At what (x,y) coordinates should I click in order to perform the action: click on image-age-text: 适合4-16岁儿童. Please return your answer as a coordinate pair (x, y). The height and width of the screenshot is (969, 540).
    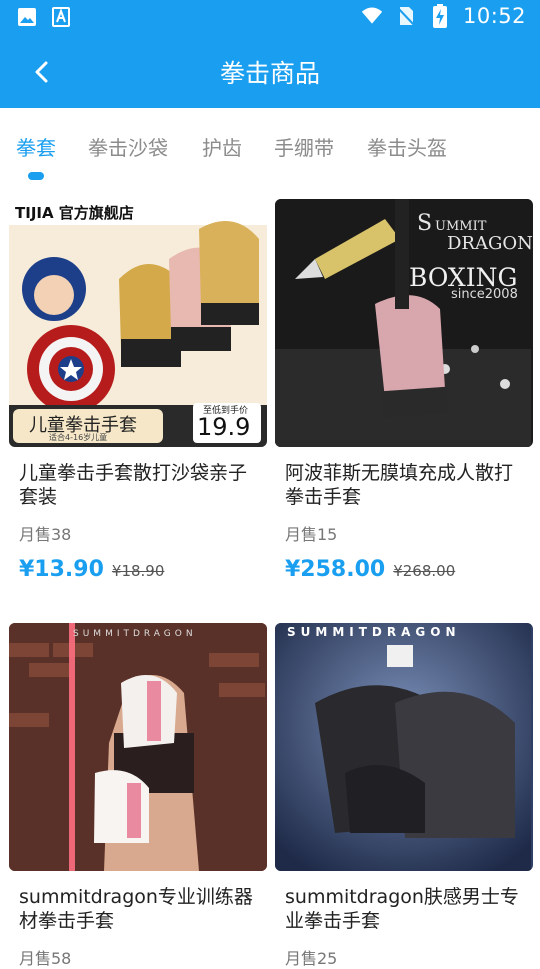
    Looking at the image, I should click on (78, 437).